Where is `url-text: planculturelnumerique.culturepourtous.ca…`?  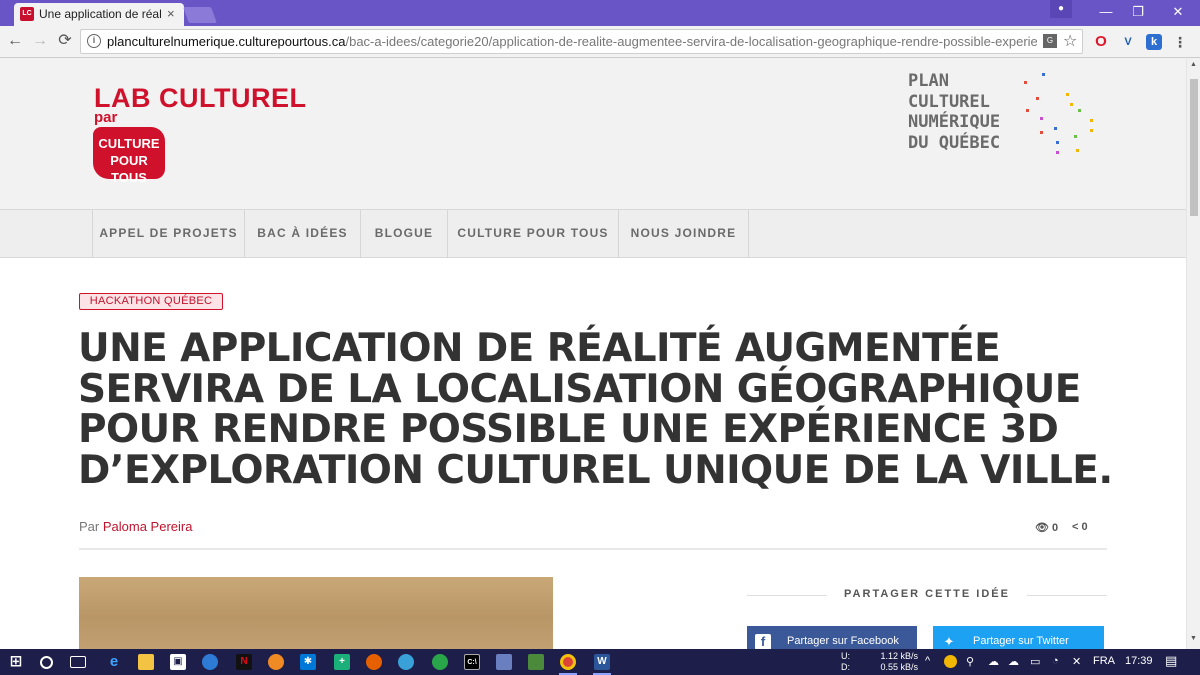
url-text: planculturelnumerique.culturepourtous.ca… is located at coordinates (572, 41).